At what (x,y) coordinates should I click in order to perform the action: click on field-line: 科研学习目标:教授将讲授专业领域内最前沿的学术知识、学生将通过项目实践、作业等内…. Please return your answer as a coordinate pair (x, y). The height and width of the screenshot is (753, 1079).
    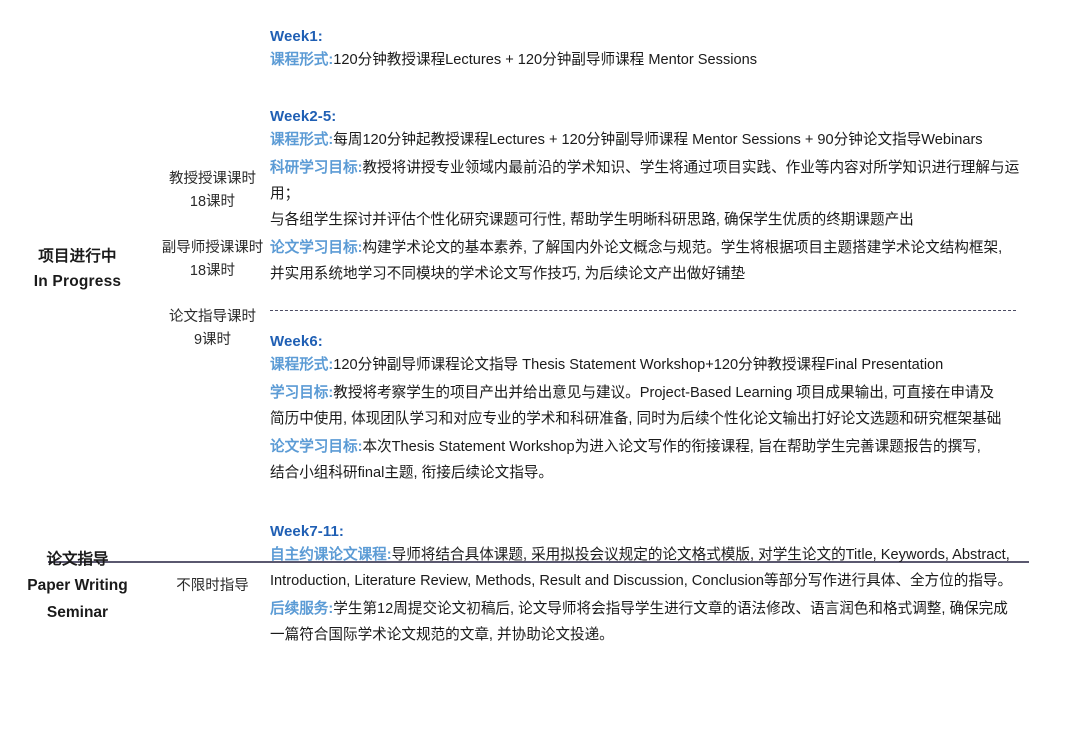
    Looking at the image, I should click on (650, 182).